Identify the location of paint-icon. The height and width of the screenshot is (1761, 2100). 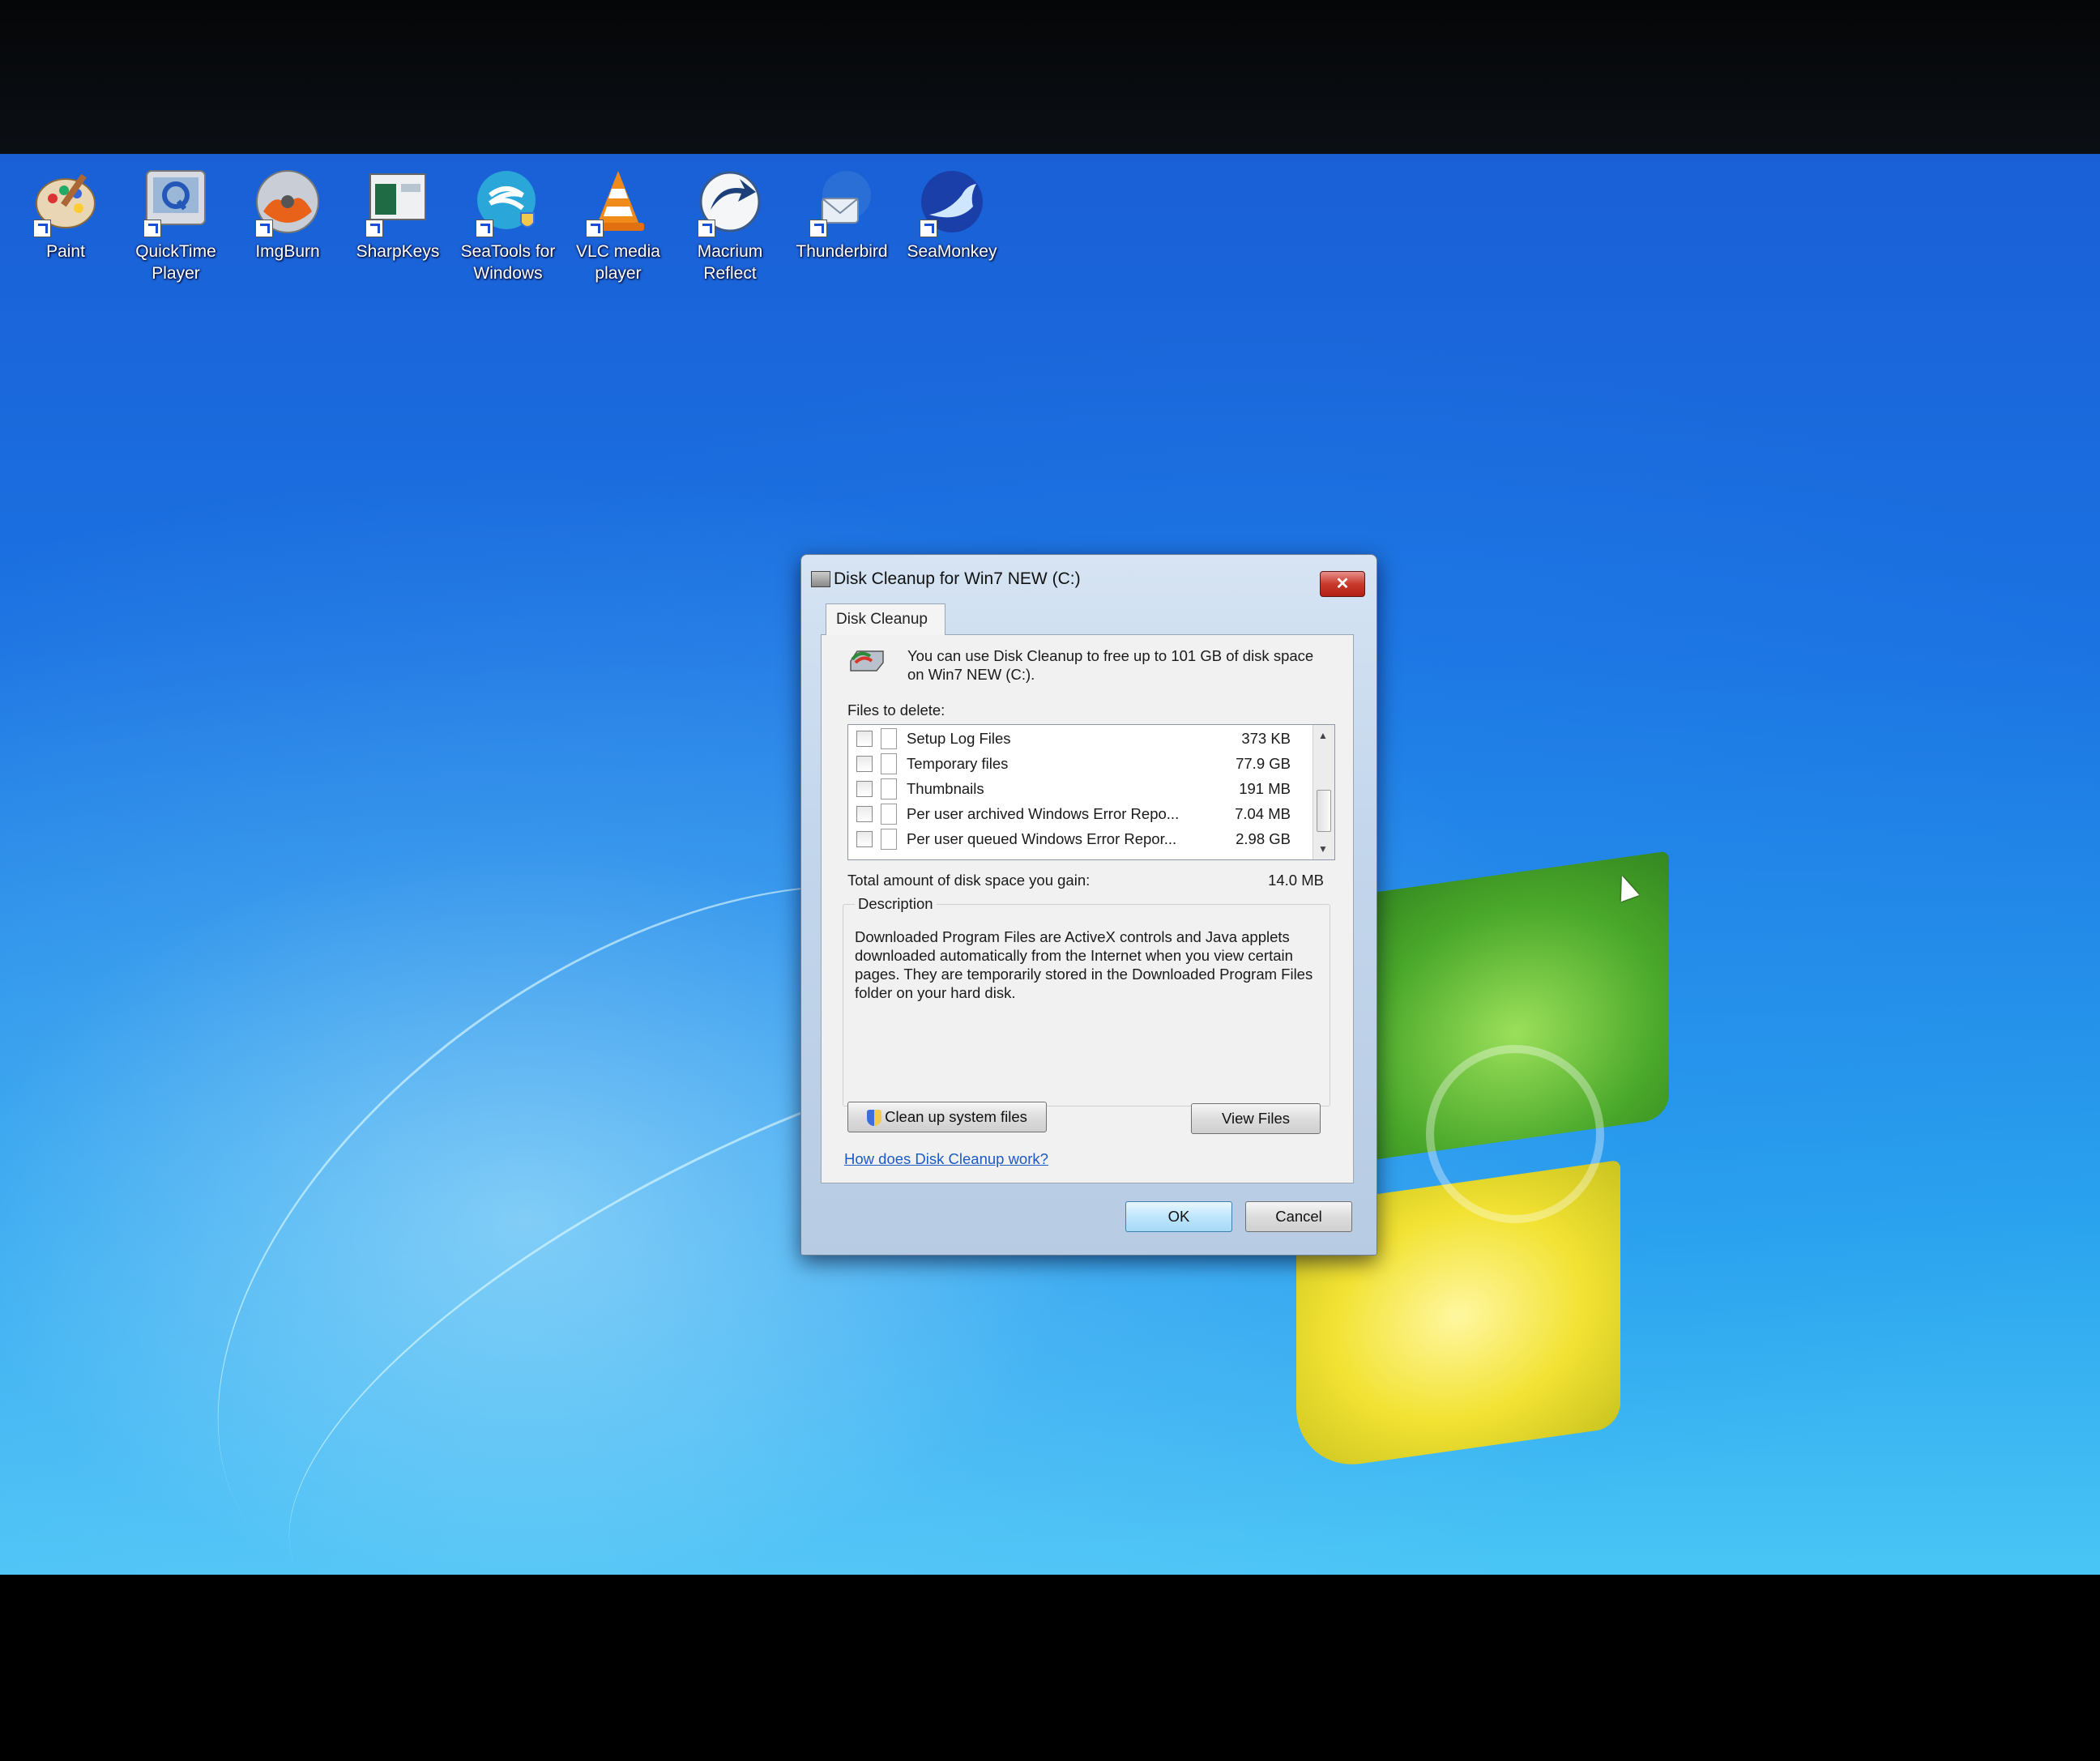
(65, 201).